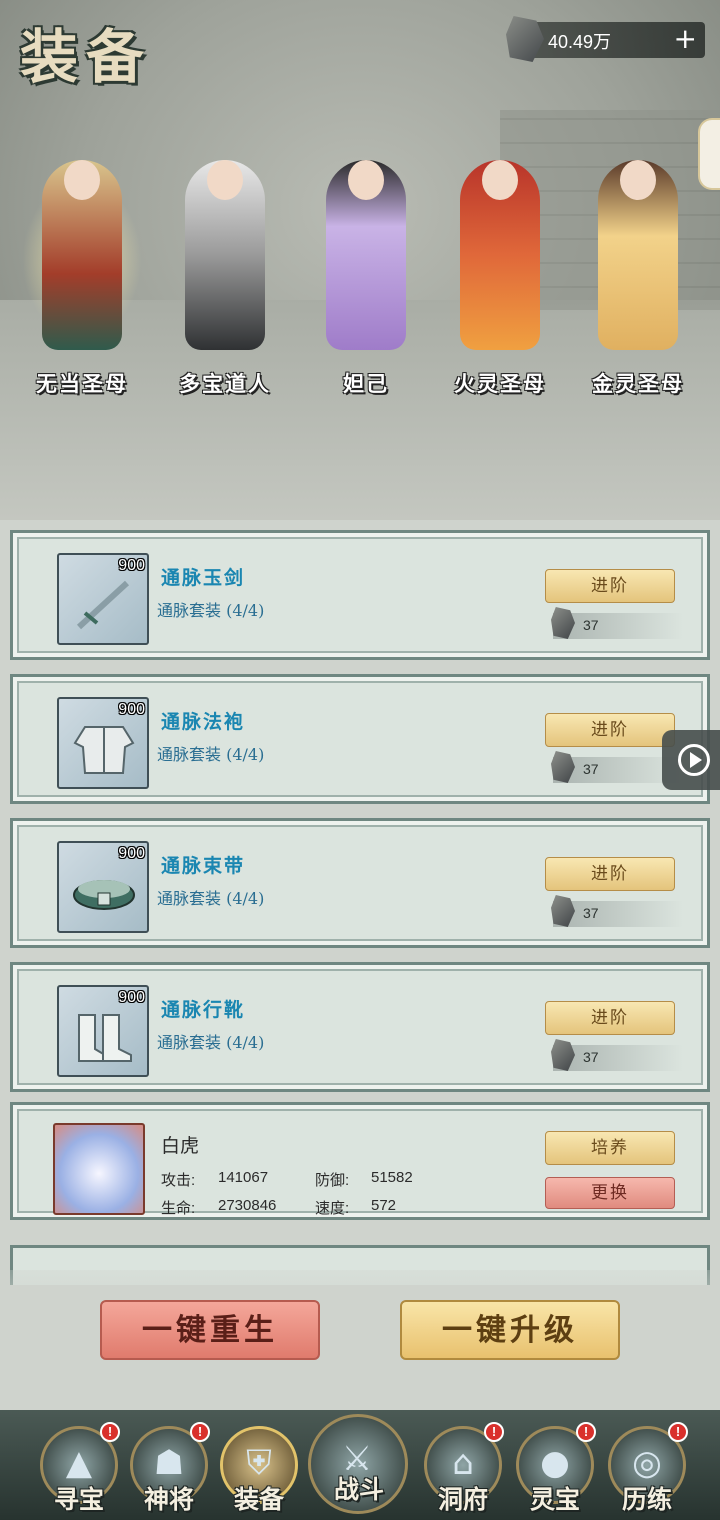  Describe the element at coordinates (86, 57) in the screenshot. I see `page-title: 装备` at that location.